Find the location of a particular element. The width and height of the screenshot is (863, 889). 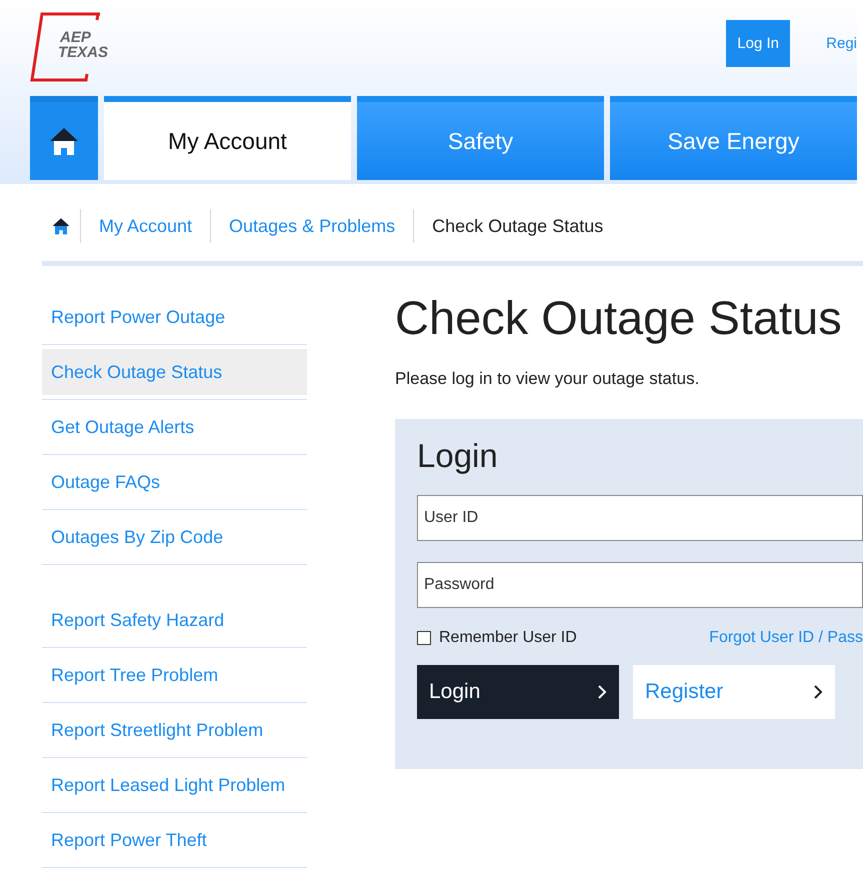

log-in-button: Log In is located at coordinates (758, 43).